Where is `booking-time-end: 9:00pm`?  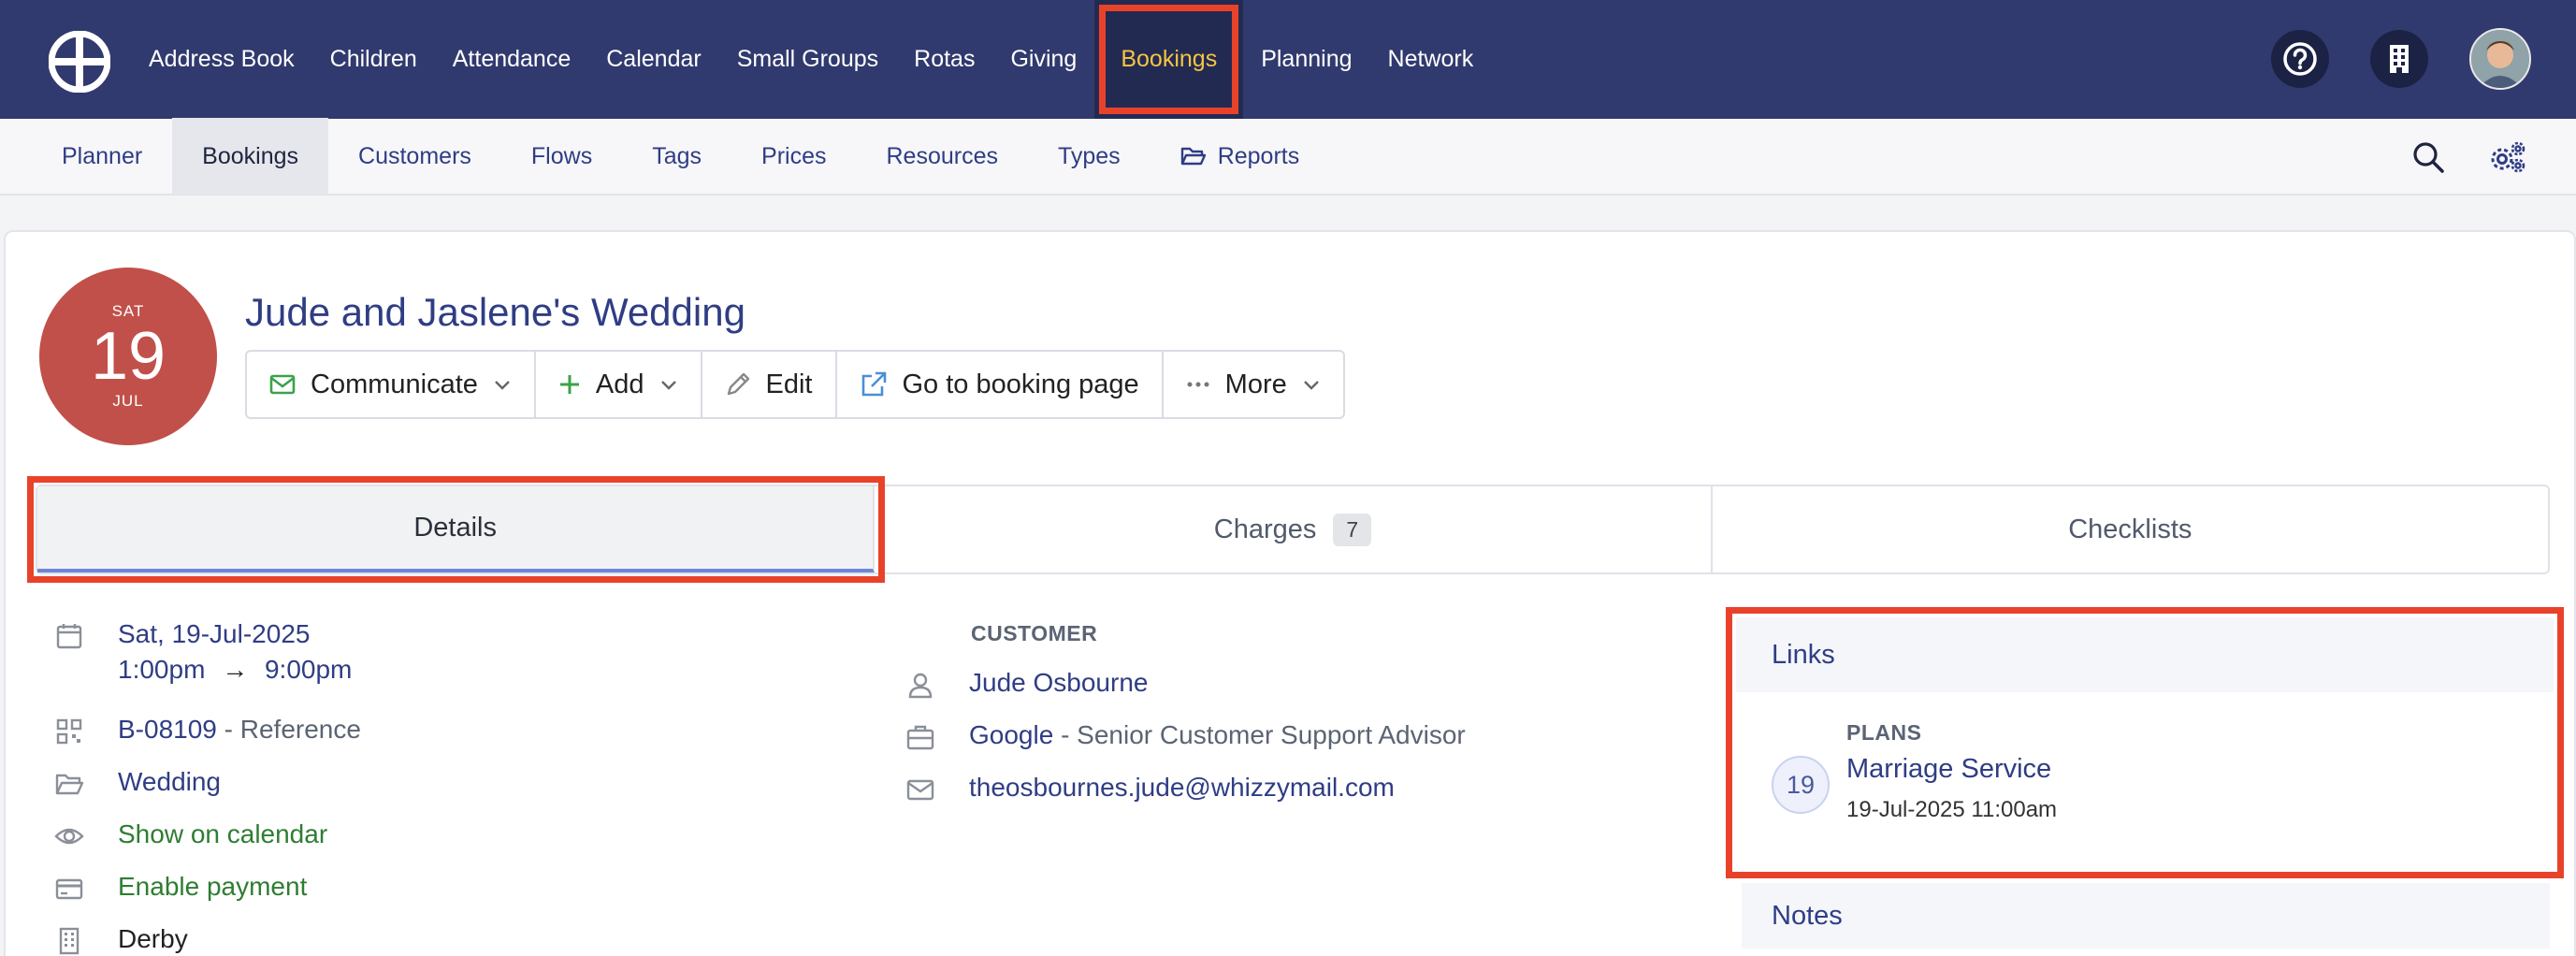 booking-time-end: 9:00pm is located at coordinates (309, 669).